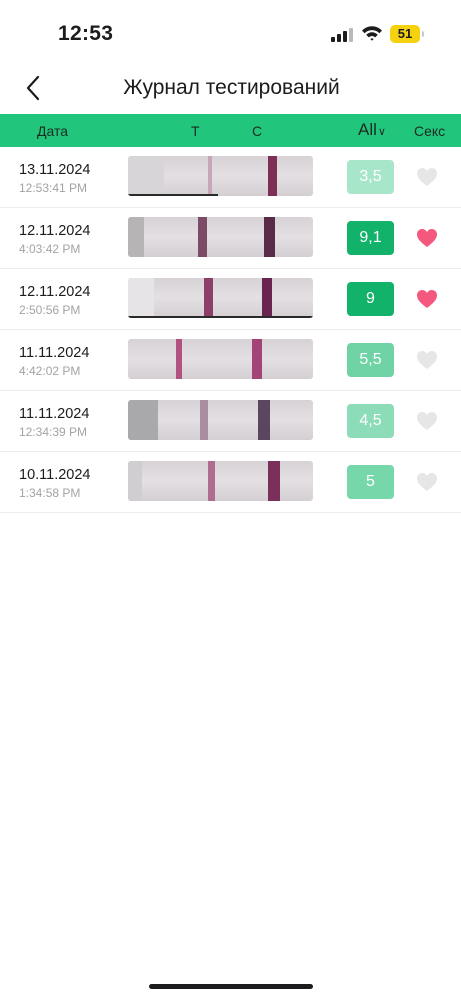 This screenshot has height=1000, width=461. I want to click on status-time: 12:53, so click(86, 33).